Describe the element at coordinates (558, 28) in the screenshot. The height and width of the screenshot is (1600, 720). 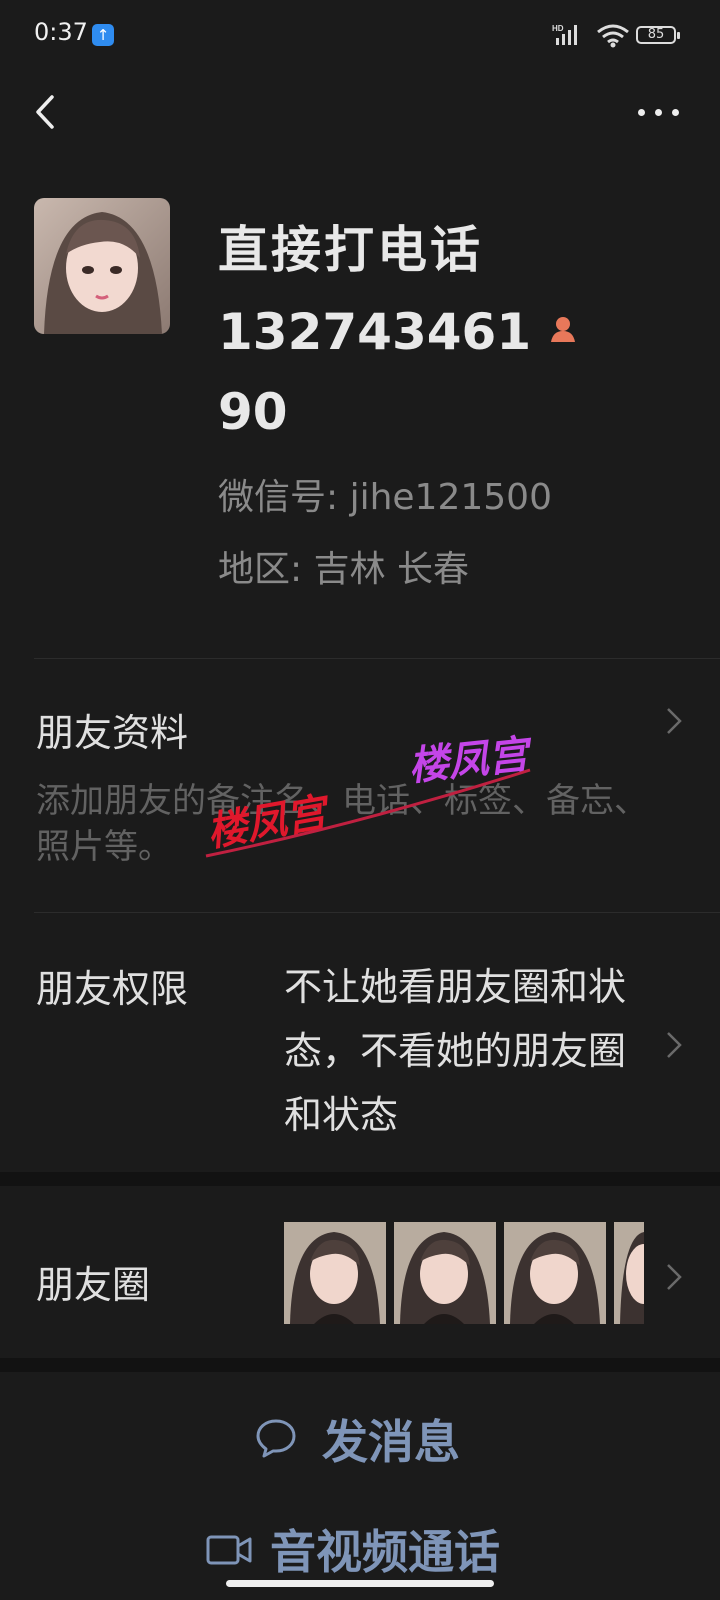
I see `svg-text: HD` at that location.